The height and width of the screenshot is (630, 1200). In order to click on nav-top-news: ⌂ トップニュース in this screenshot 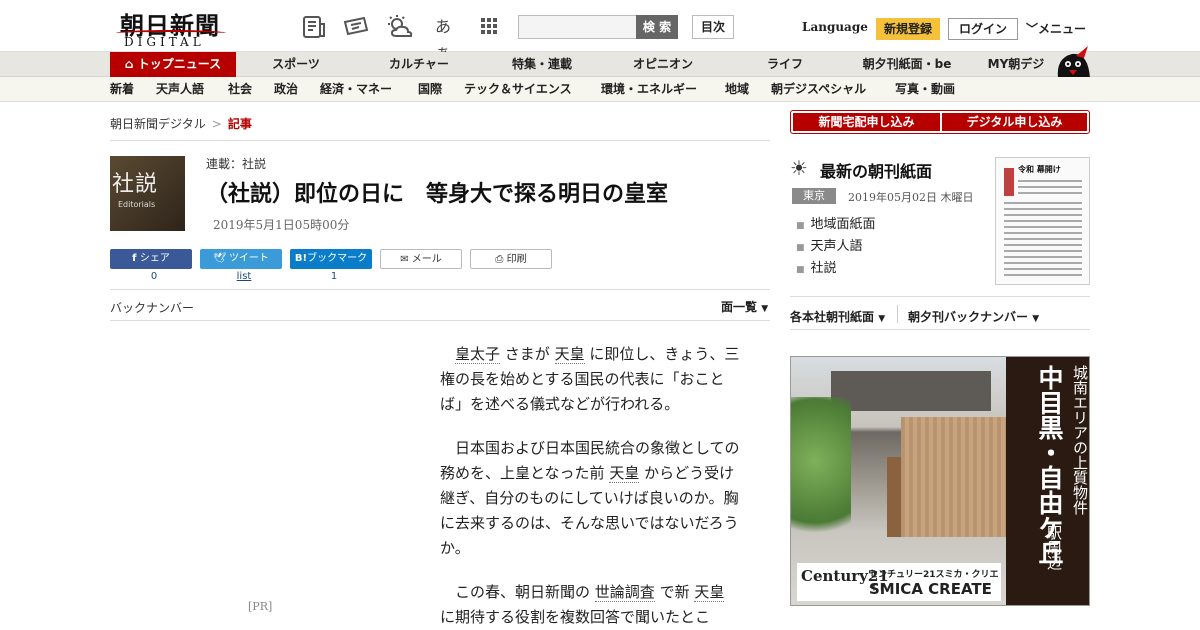, I will do `click(173, 64)`.